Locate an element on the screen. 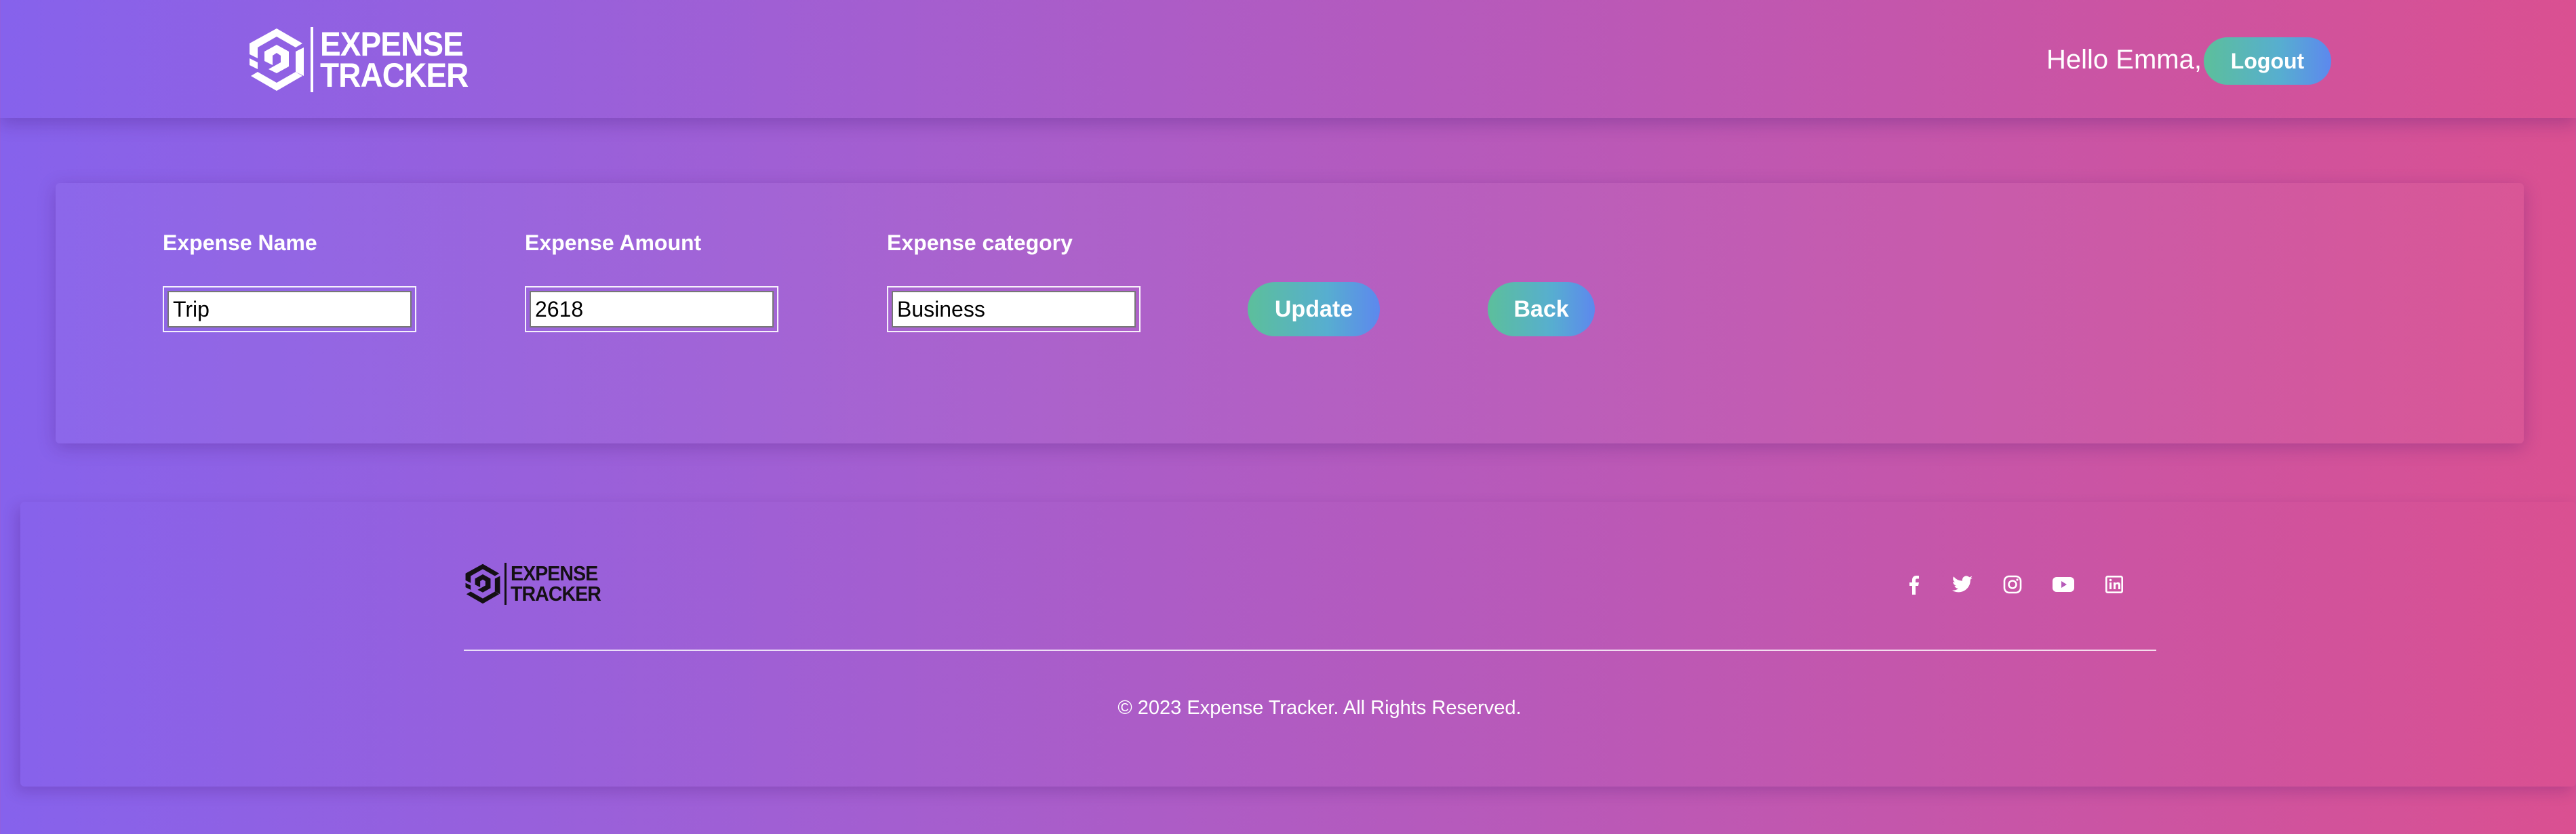  expense-category-field-wrapper is located at coordinates (1014, 309).